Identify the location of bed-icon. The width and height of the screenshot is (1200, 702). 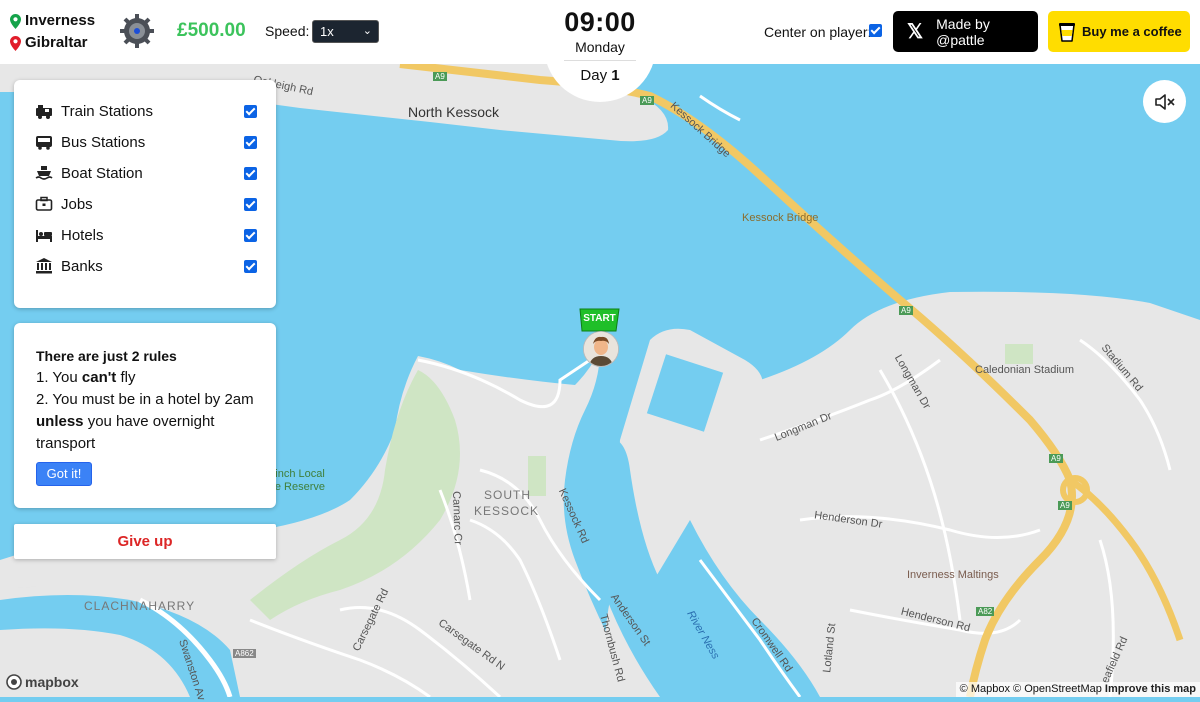
(44, 236).